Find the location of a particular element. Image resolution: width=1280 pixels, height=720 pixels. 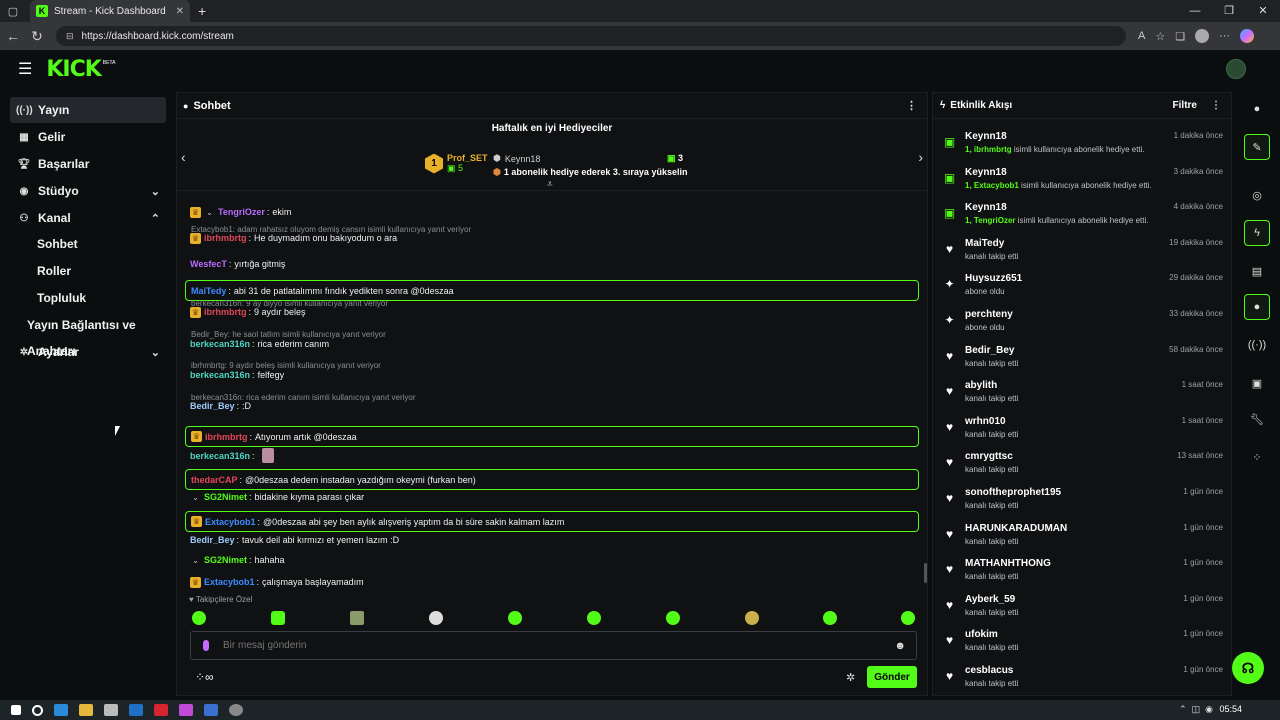

url-field: ⊟ https://dashboard.kick.com/stream is located at coordinates (591, 36).